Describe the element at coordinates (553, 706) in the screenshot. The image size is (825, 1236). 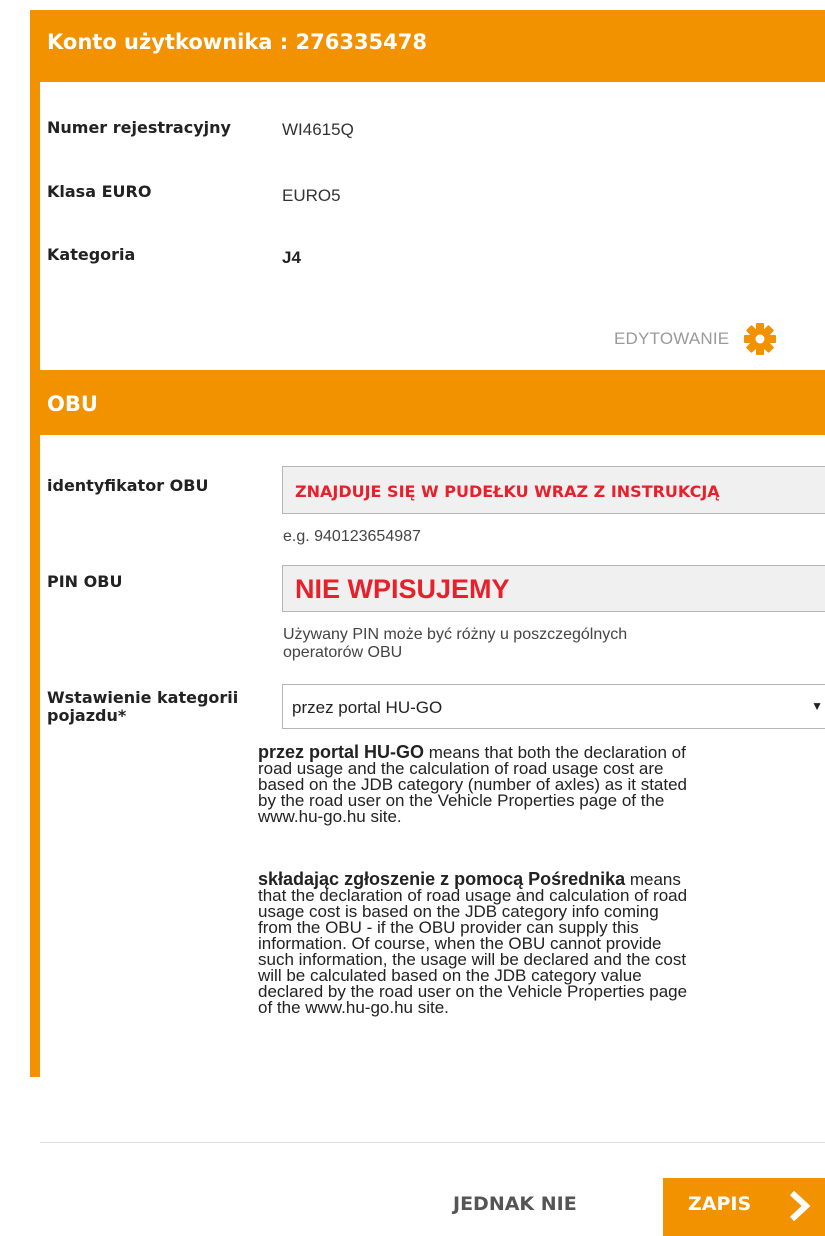
I see `vehicle-category-select: przez portal HU-GO ▼` at that location.